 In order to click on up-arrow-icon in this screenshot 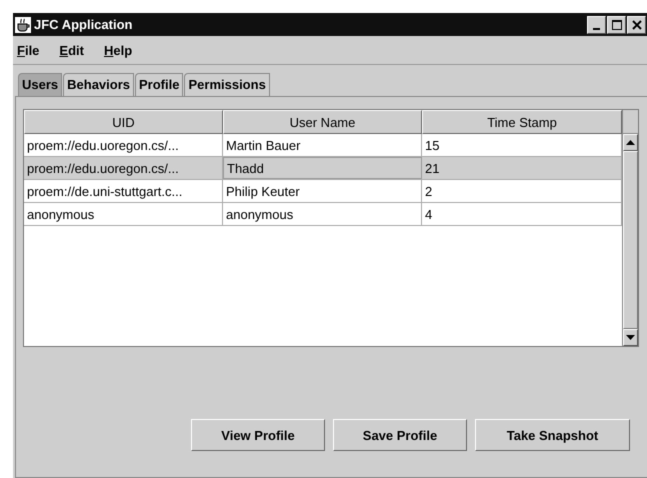, I will do `click(630, 142)`.